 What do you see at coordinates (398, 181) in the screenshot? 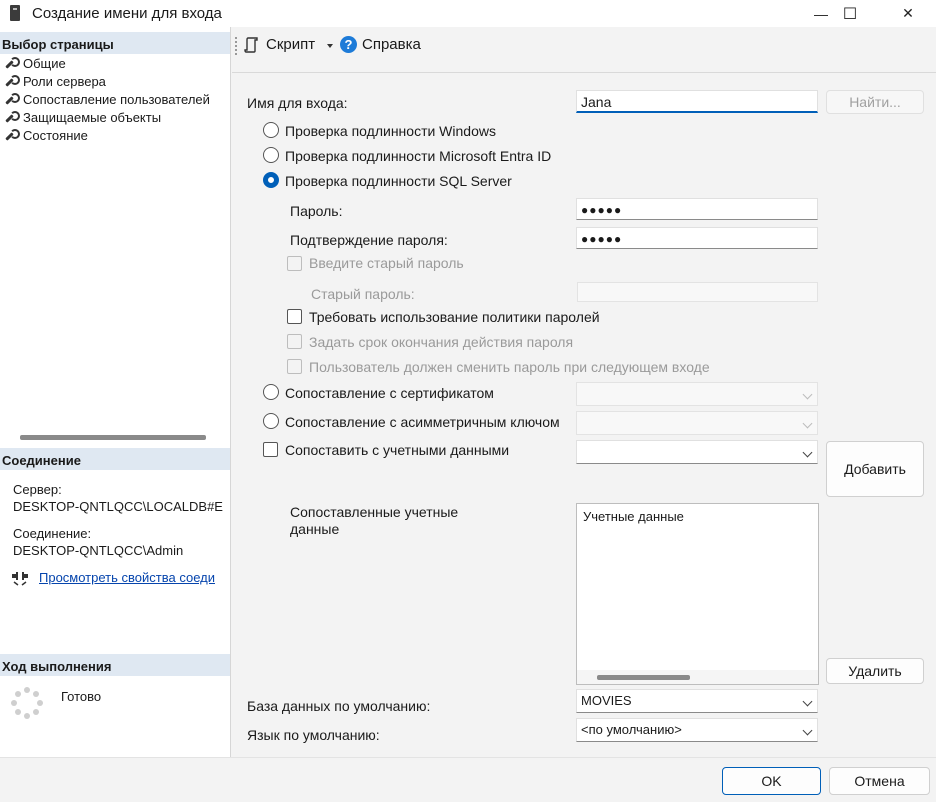
I see `auth-sql-label: Проверка подлинности SQL Server` at bounding box center [398, 181].